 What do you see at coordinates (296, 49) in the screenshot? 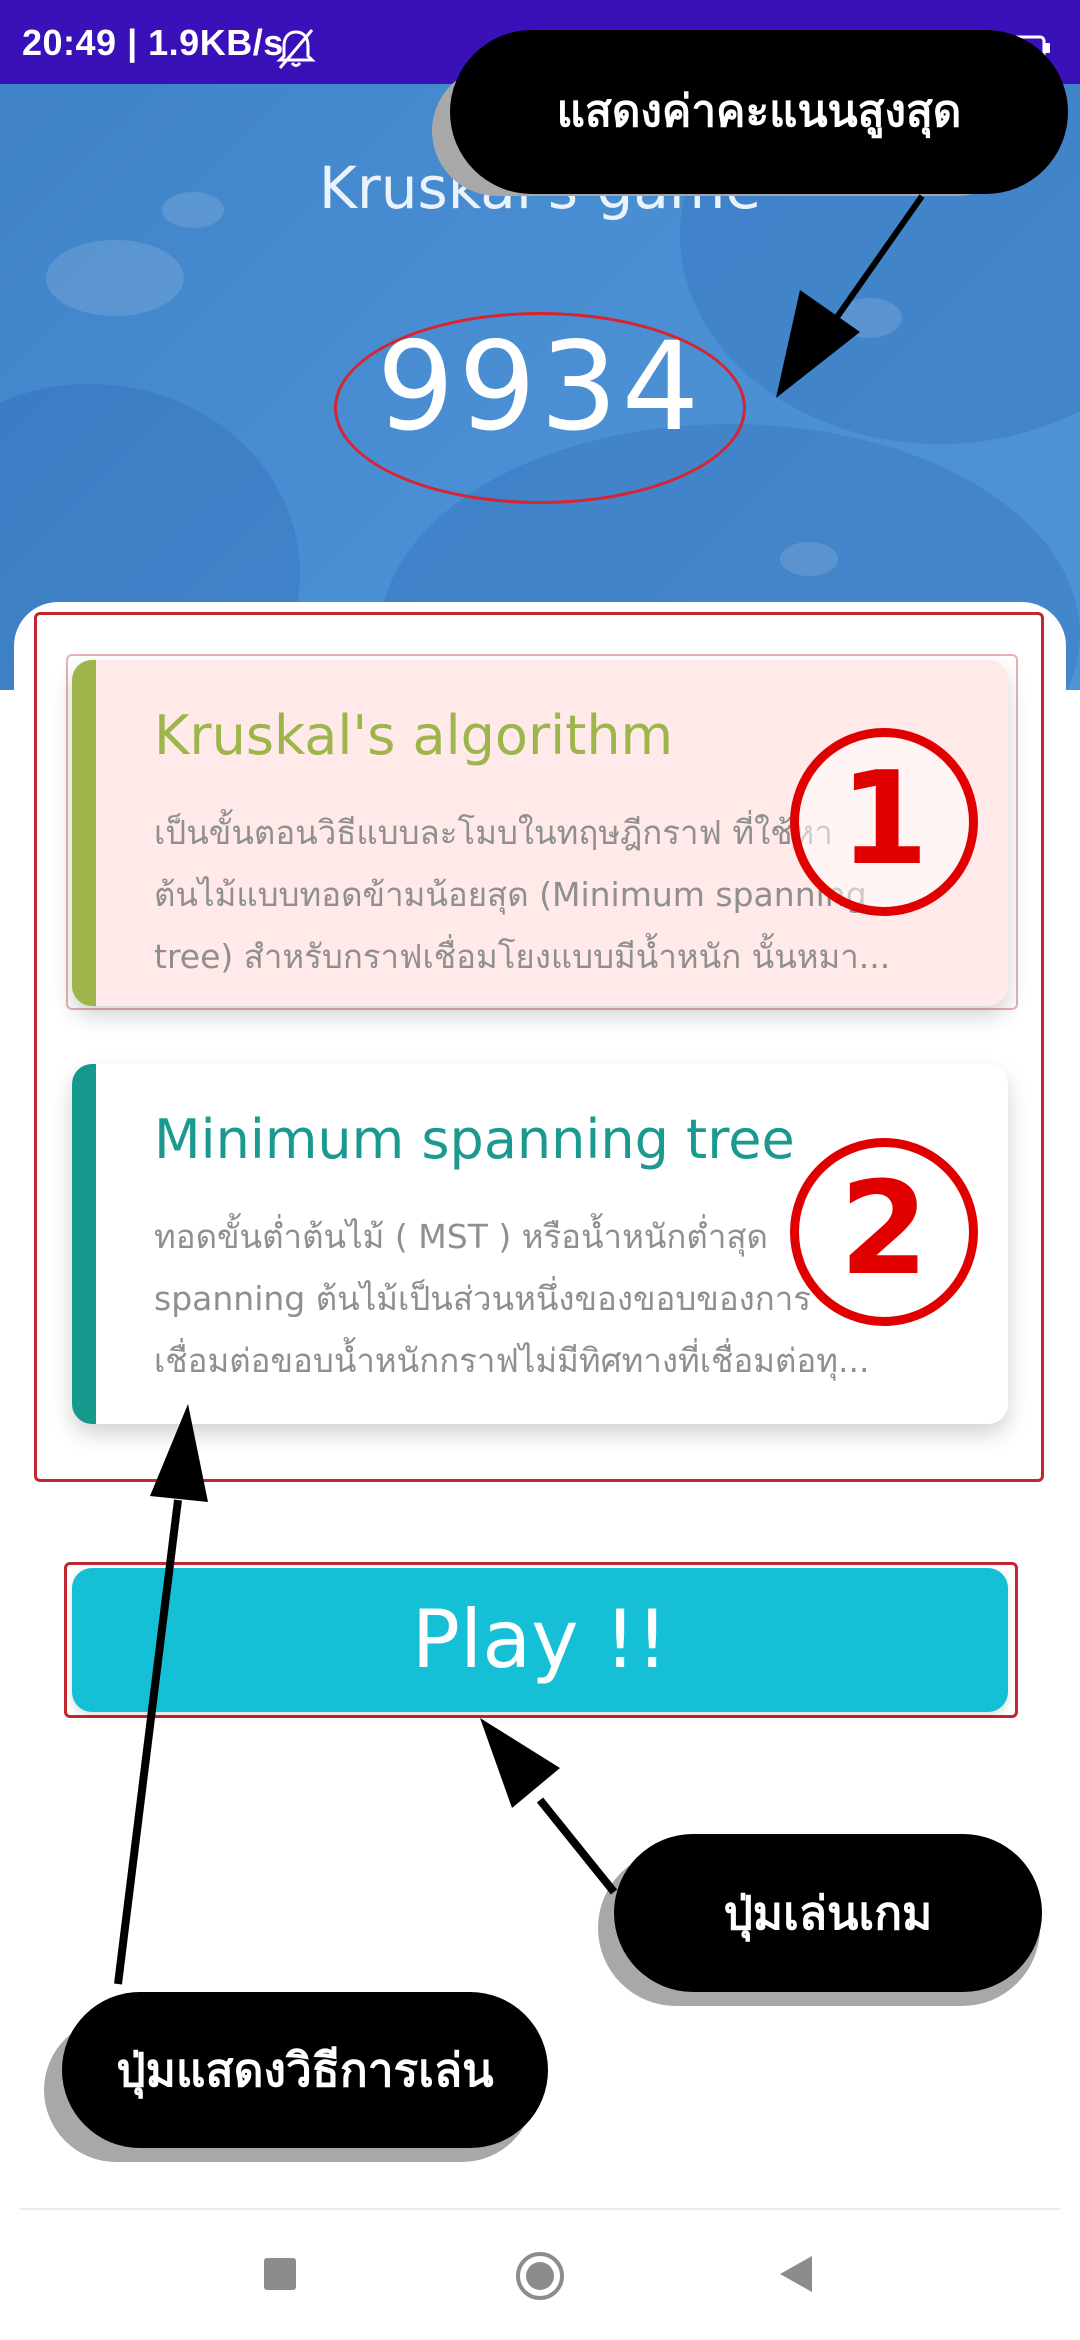
I see `bell-off-icon` at bounding box center [296, 49].